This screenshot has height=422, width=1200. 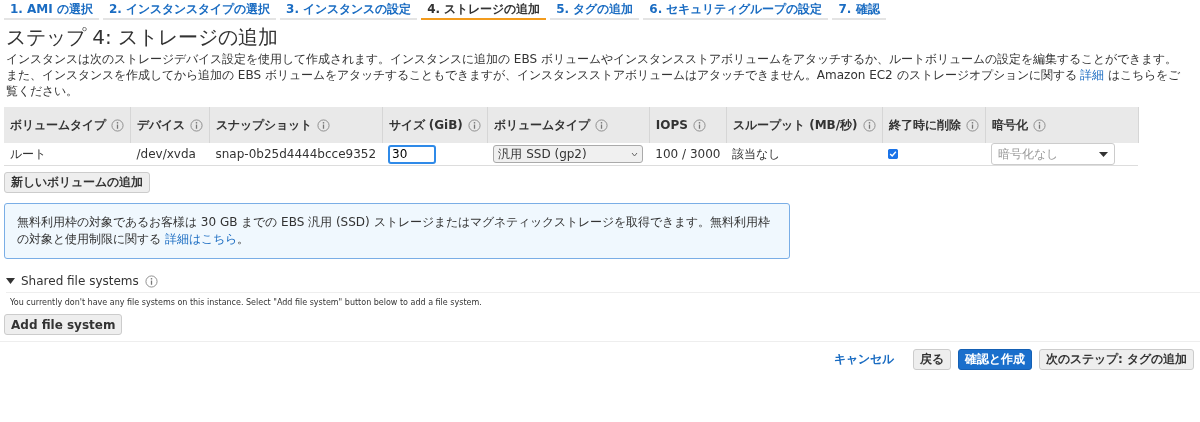 What do you see at coordinates (63, 324) in the screenshot?
I see `add-file-system-button: Add file system` at bounding box center [63, 324].